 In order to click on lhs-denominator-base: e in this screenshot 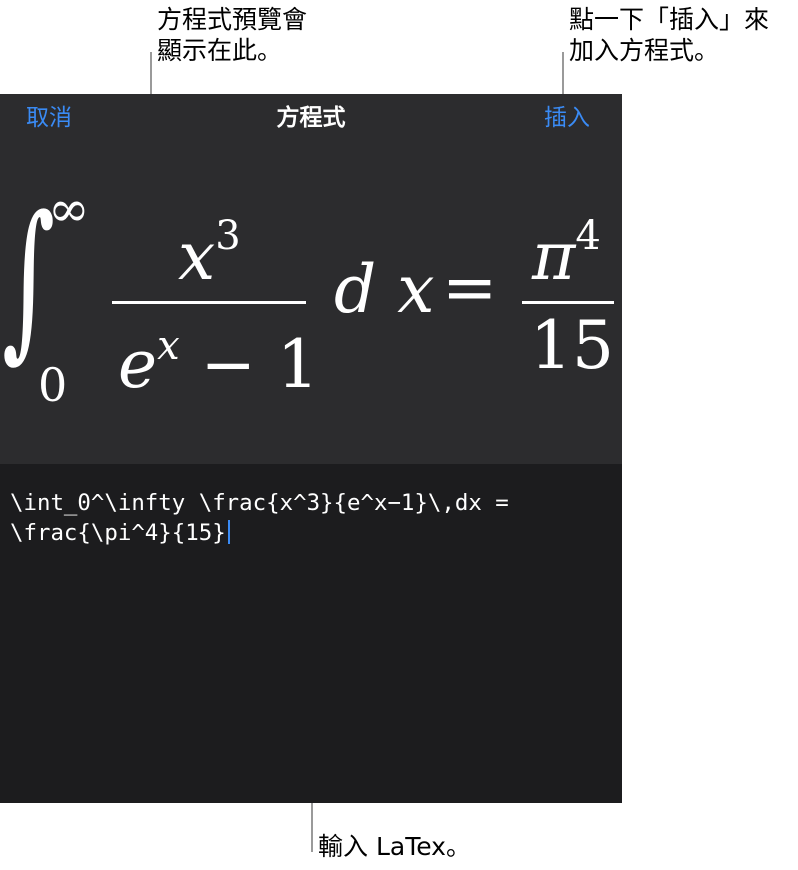, I will do `click(138, 364)`.